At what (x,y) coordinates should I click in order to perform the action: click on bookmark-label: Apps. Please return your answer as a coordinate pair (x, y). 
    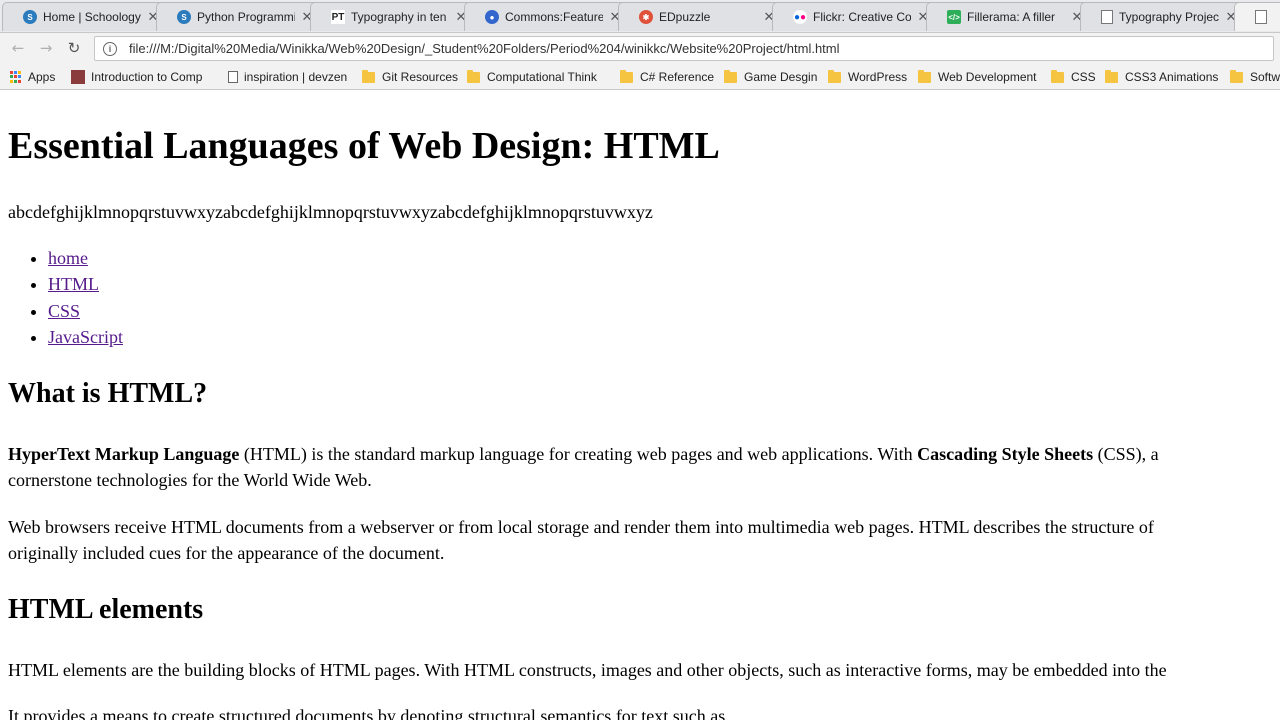
    Looking at the image, I should click on (42, 77).